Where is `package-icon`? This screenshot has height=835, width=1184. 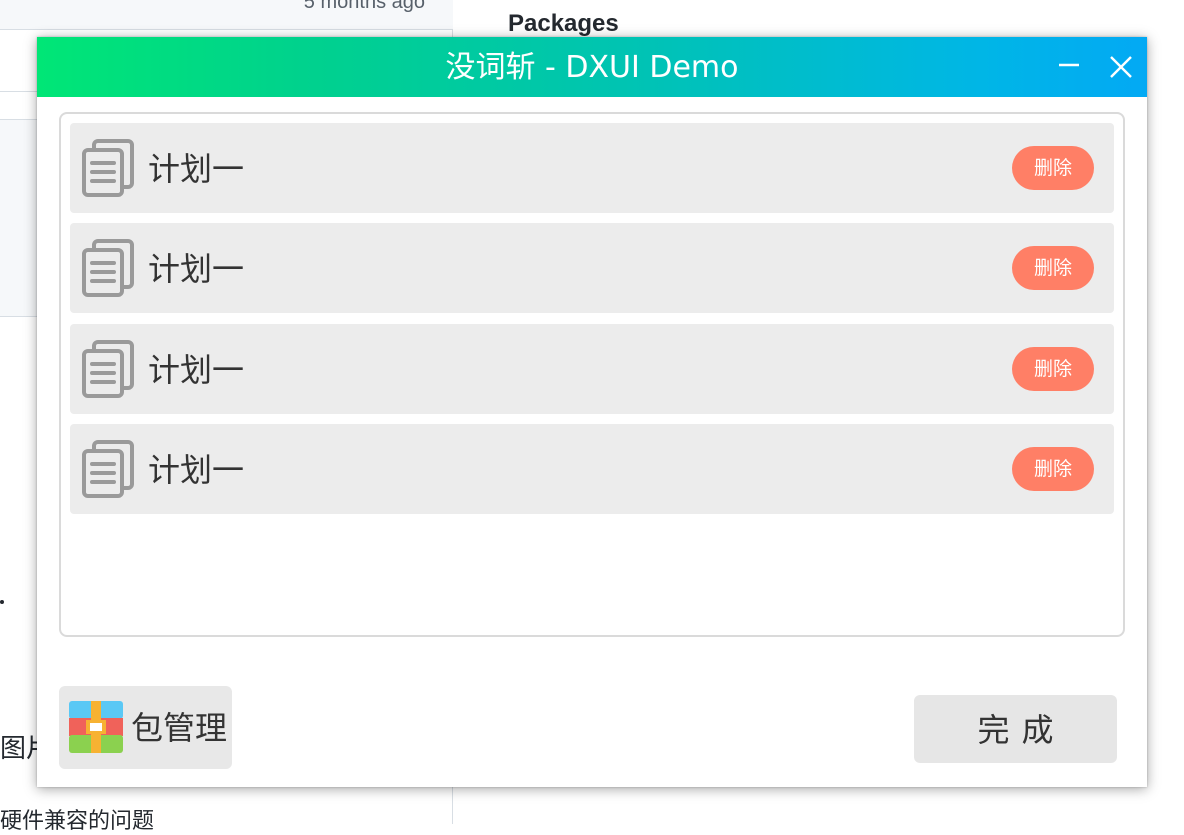 package-icon is located at coordinates (96, 727).